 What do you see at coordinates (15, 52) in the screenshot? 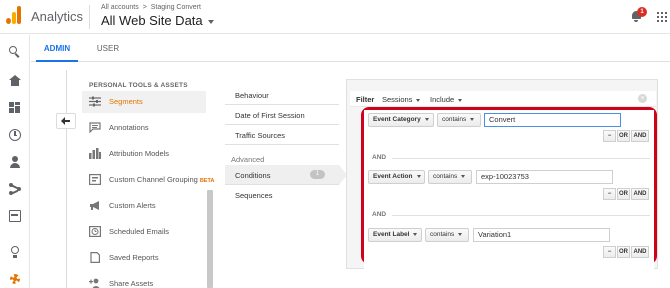
I see `search-icon` at bounding box center [15, 52].